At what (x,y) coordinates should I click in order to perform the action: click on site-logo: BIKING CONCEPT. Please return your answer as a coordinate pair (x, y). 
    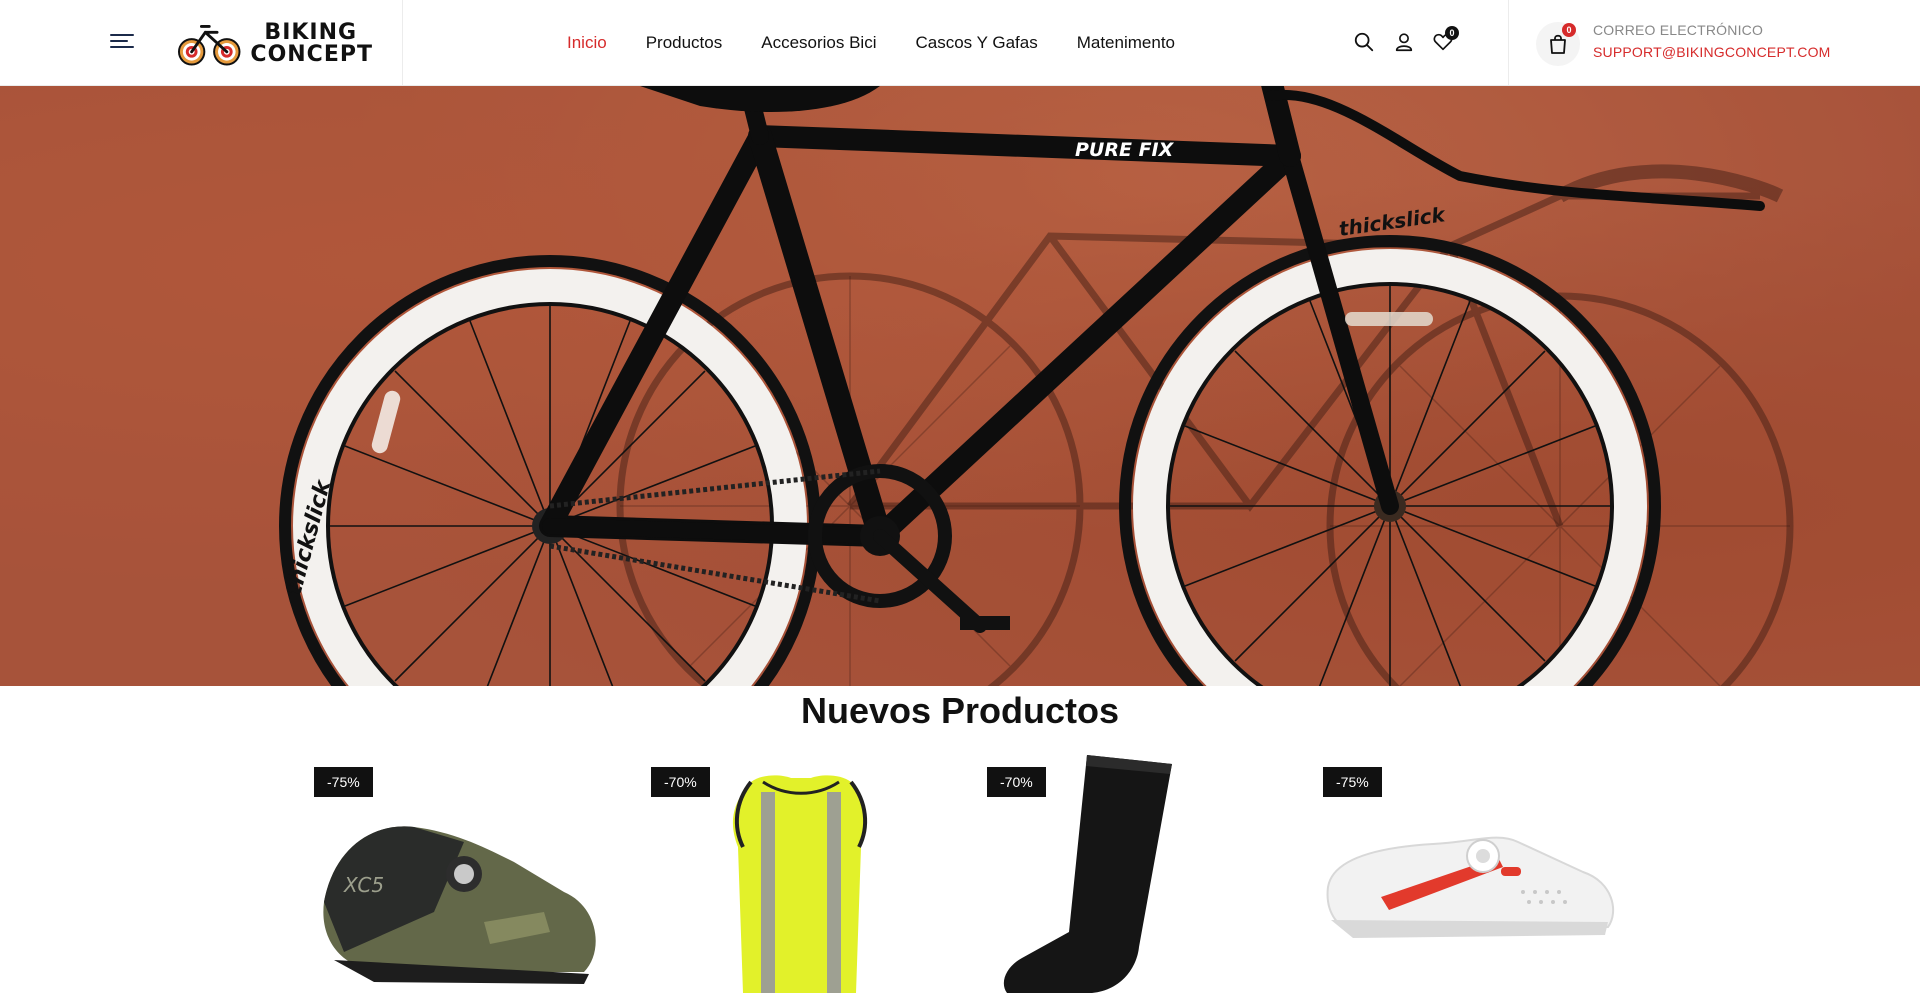
    Looking at the image, I should click on (275, 44).